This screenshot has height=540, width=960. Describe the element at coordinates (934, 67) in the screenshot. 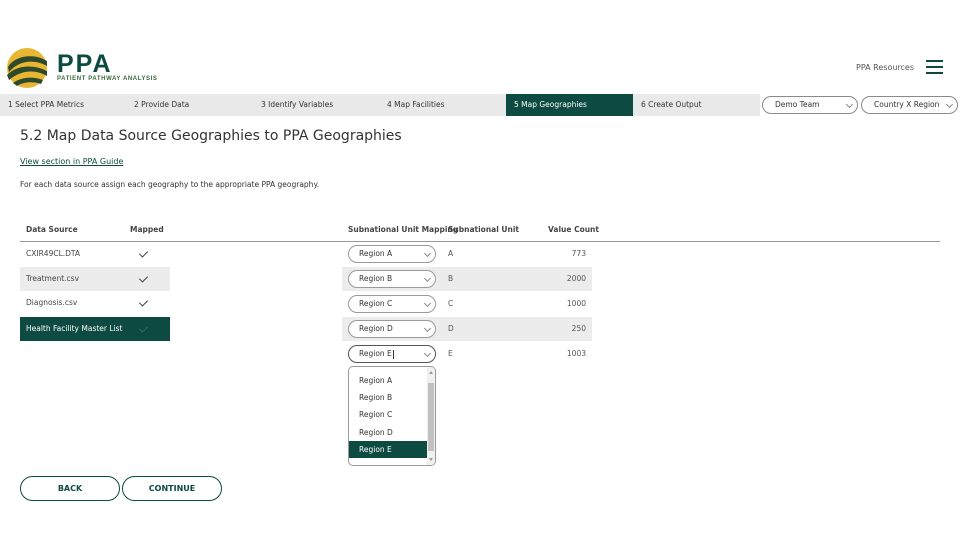

I see `hamburger-menu-icon` at that location.